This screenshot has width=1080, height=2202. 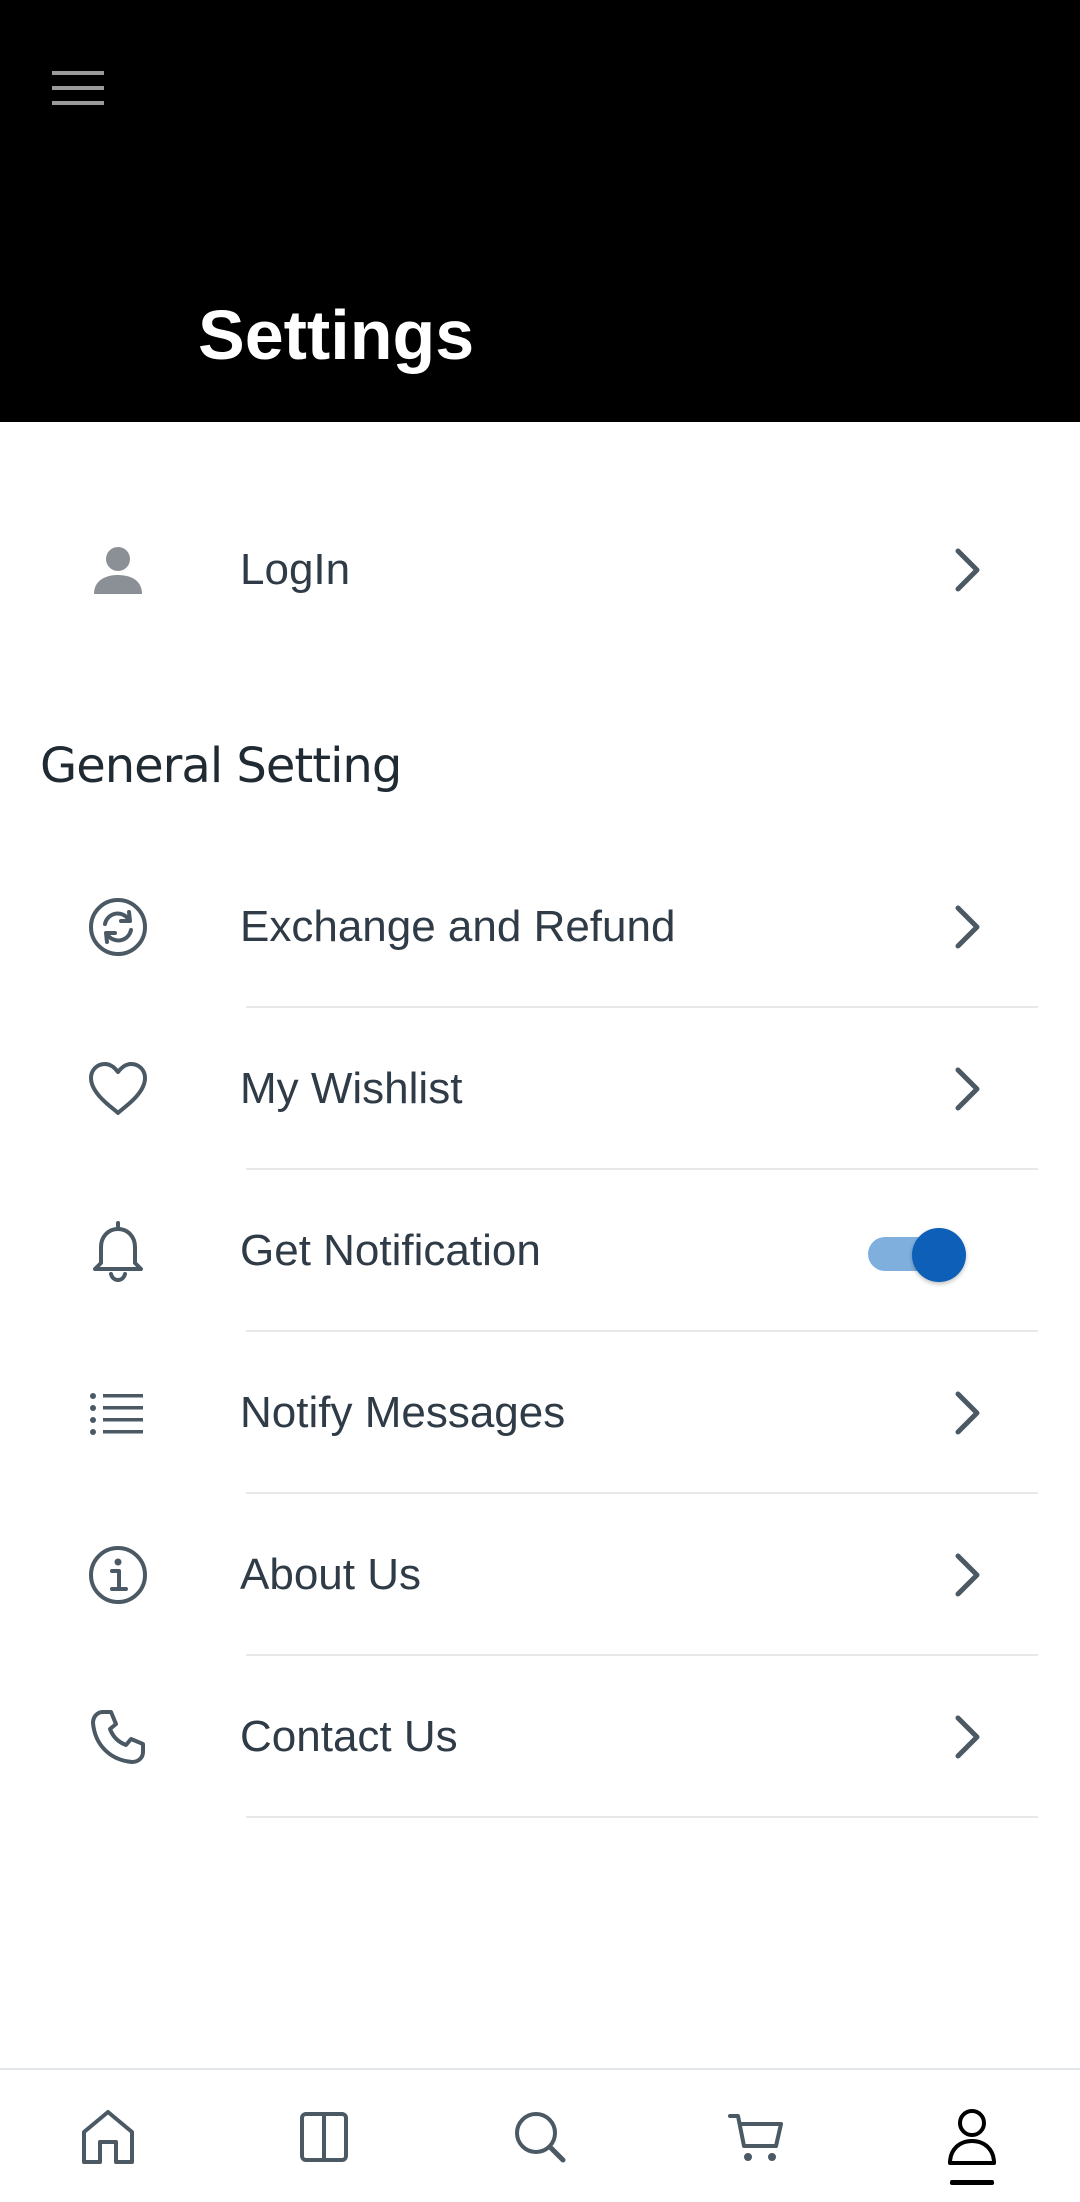 What do you see at coordinates (336, 335) in the screenshot?
I see `page-title: Settings` at bounding box center [336, 335].